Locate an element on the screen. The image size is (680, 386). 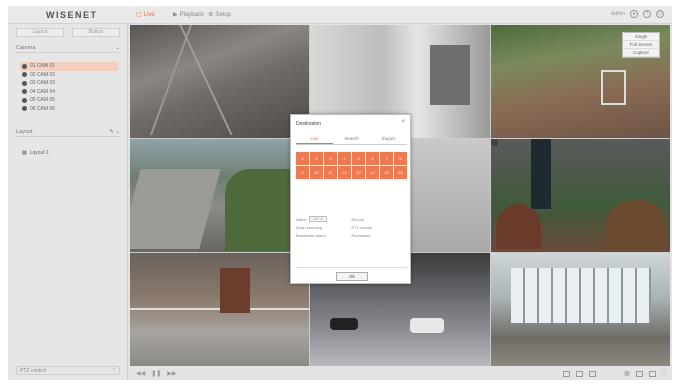
bench-shape is located at coordinates (613, 87).